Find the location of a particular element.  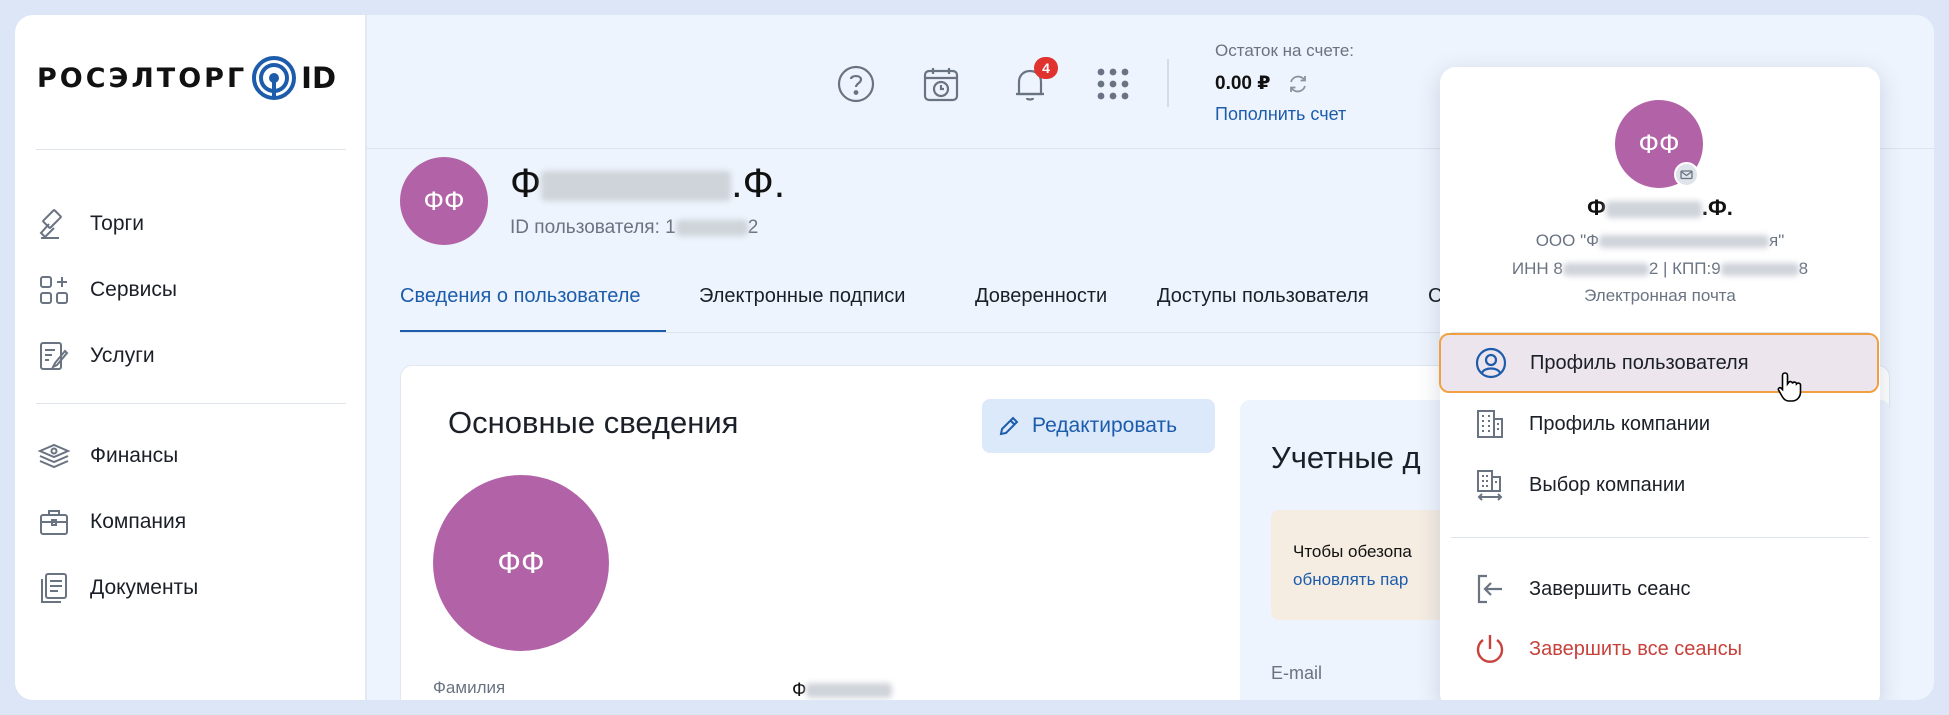

dropdown-user-name: Ф .Ф. is located at coordinates (1660, 208).